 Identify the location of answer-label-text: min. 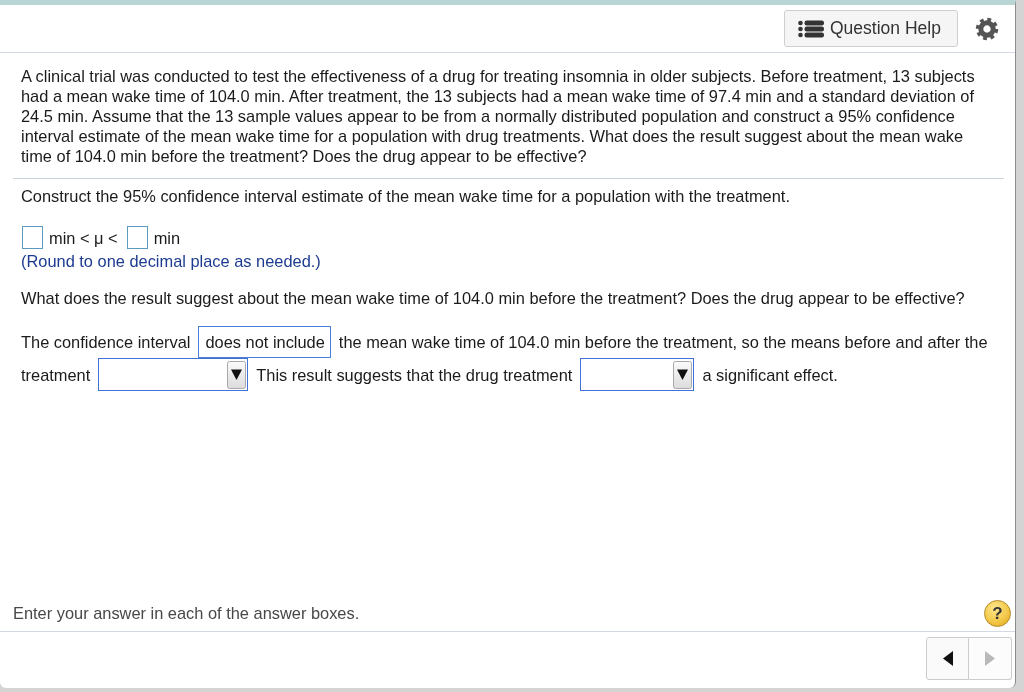
(167, 237).